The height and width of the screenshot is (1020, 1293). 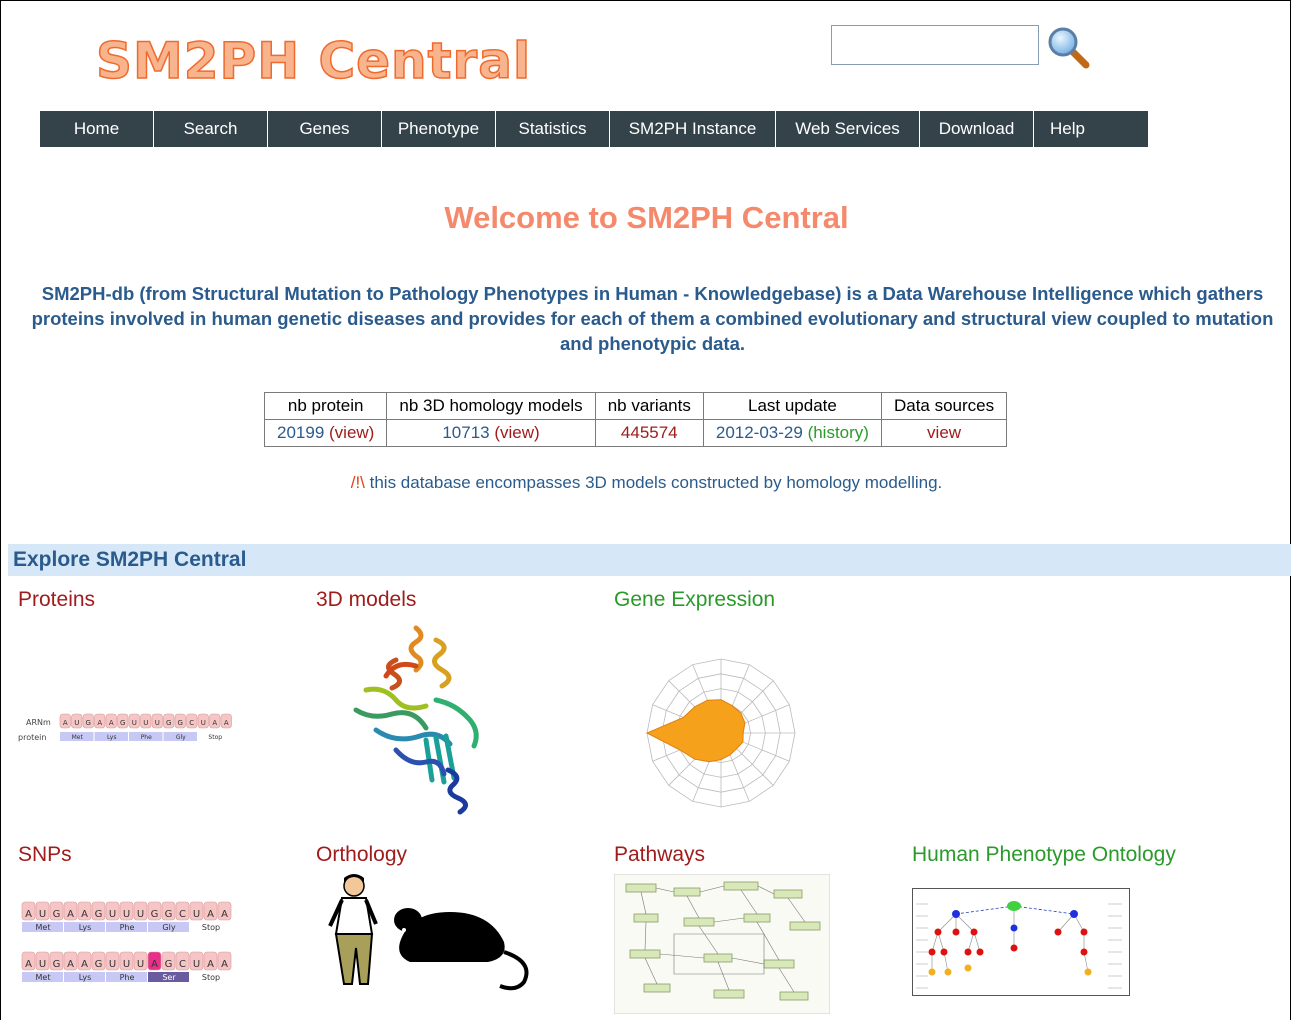 I want to click on search-button, so click(x=1069, y=47).